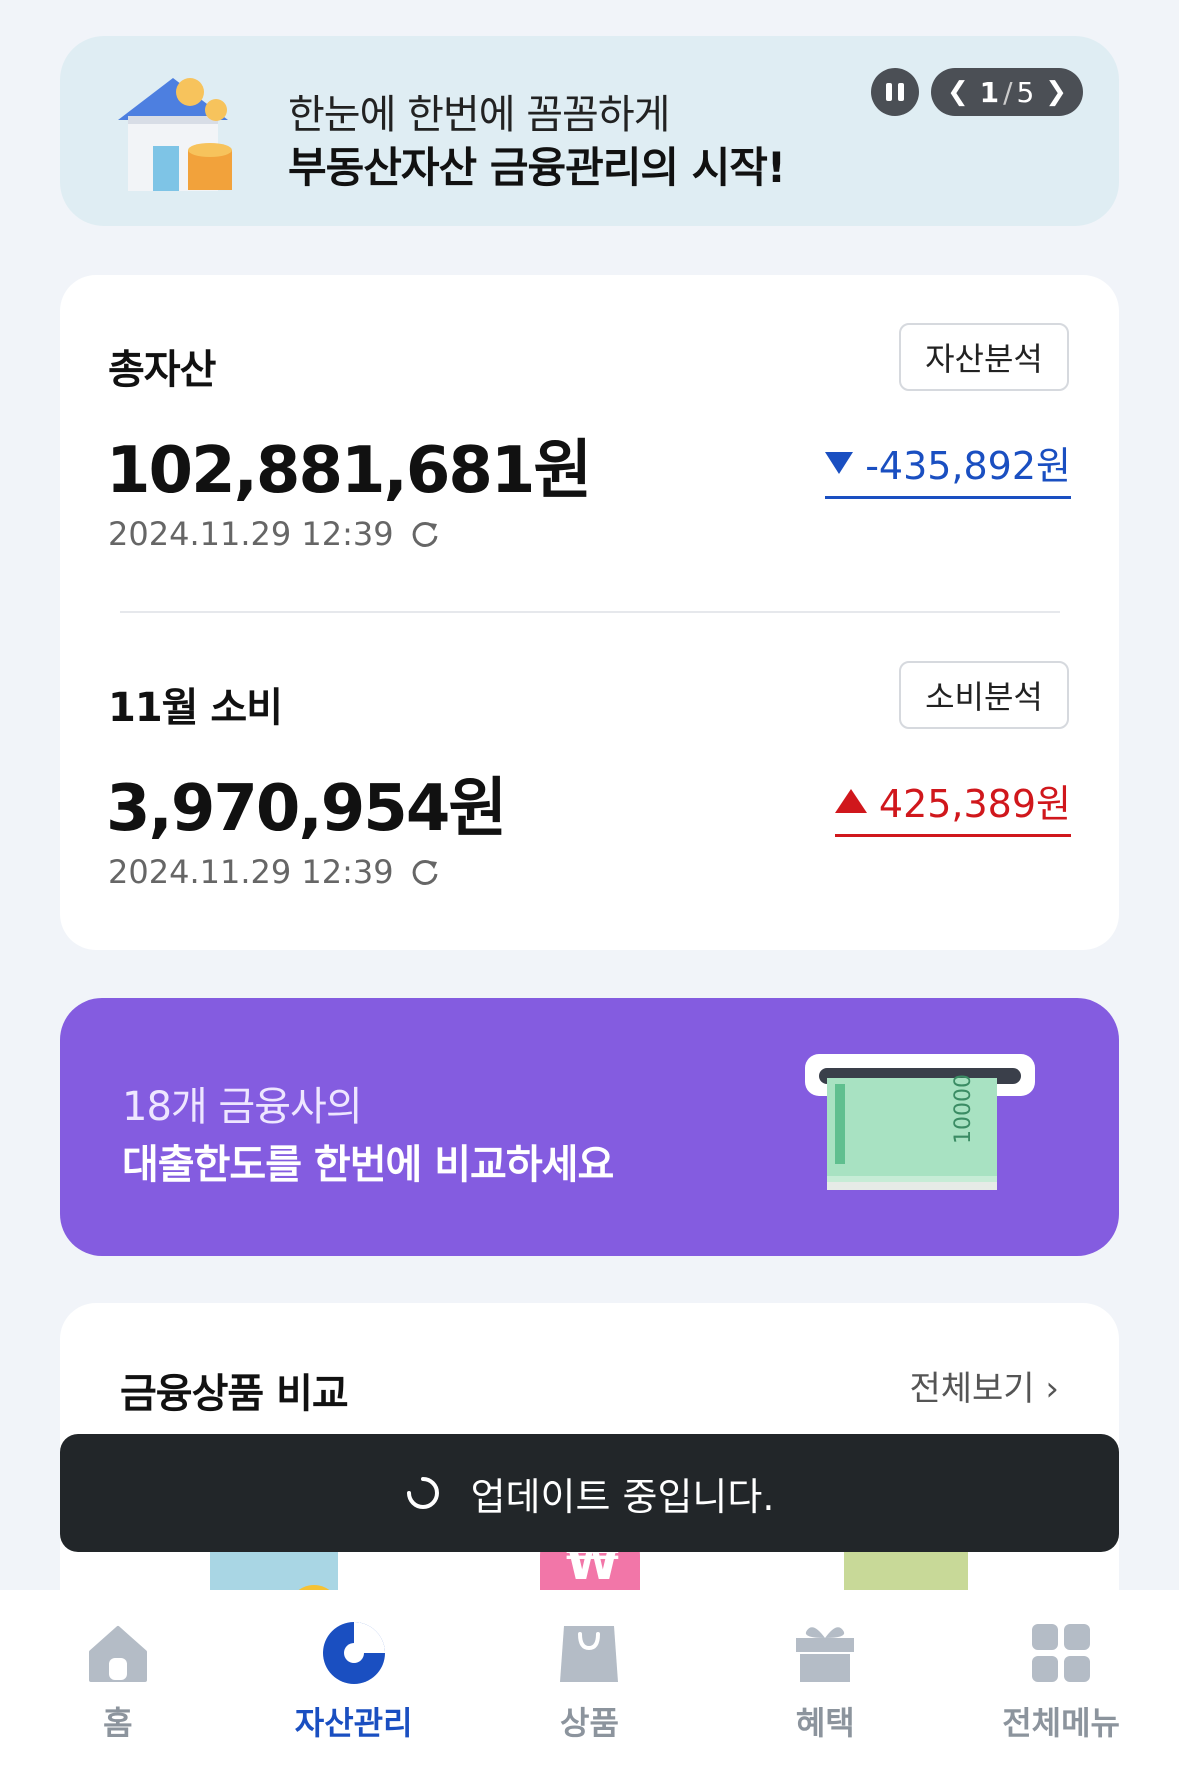 The image size is (1179, 1787). Describe the element at coordinates (1025, 92) in the screenshot. I see `pager-total: 5` at that location.